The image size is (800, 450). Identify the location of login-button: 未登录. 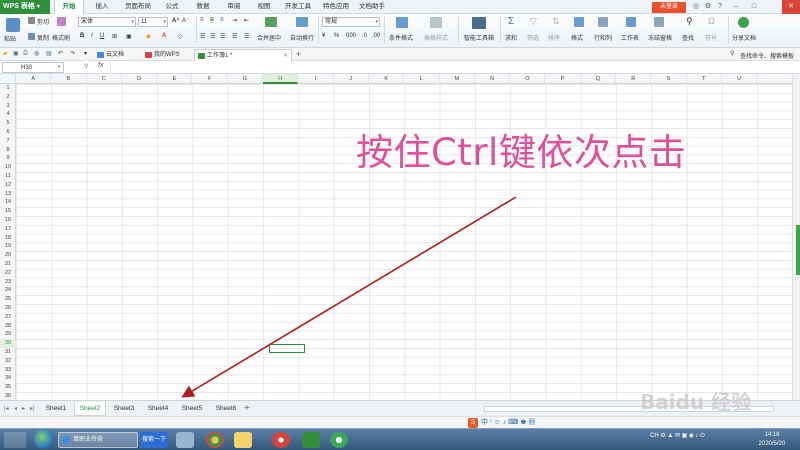
(669, 7).